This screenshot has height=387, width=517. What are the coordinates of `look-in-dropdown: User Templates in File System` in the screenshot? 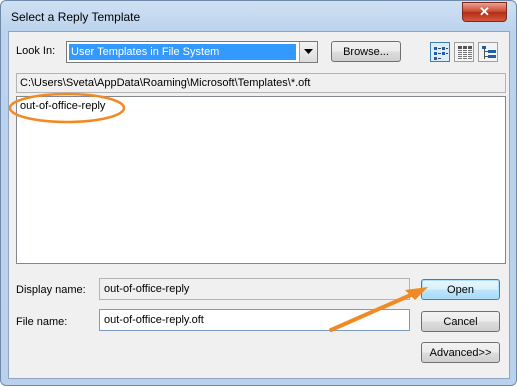 It's located at (192, 52).